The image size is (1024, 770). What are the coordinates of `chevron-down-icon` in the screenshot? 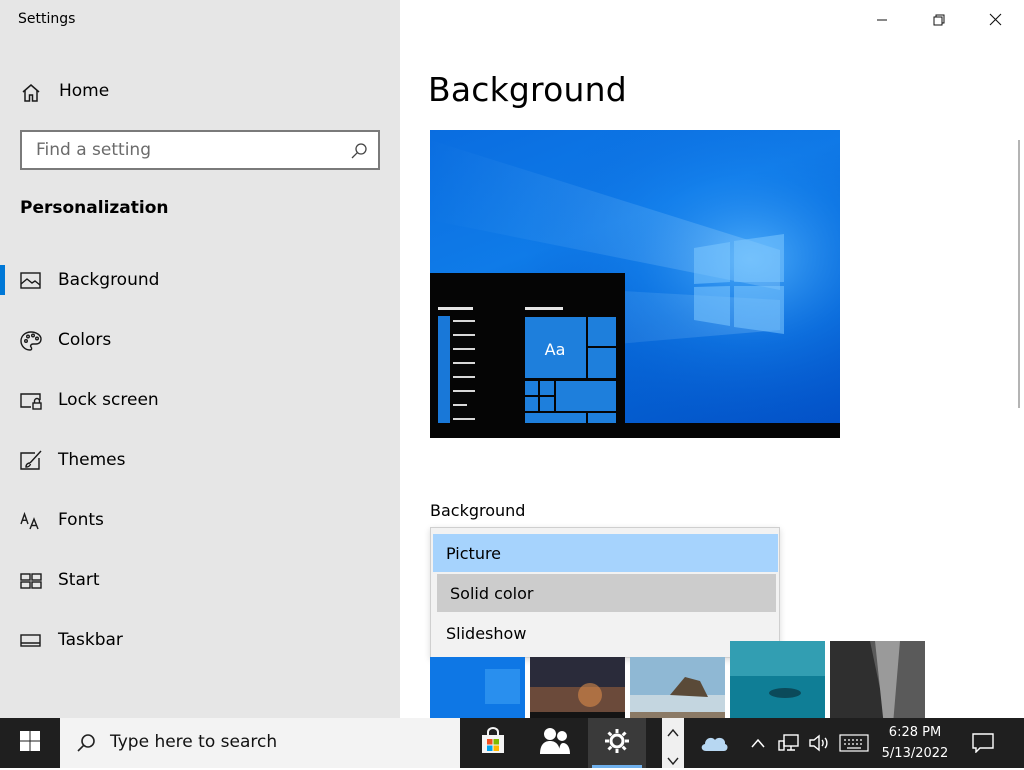 It's located at (673, 760).